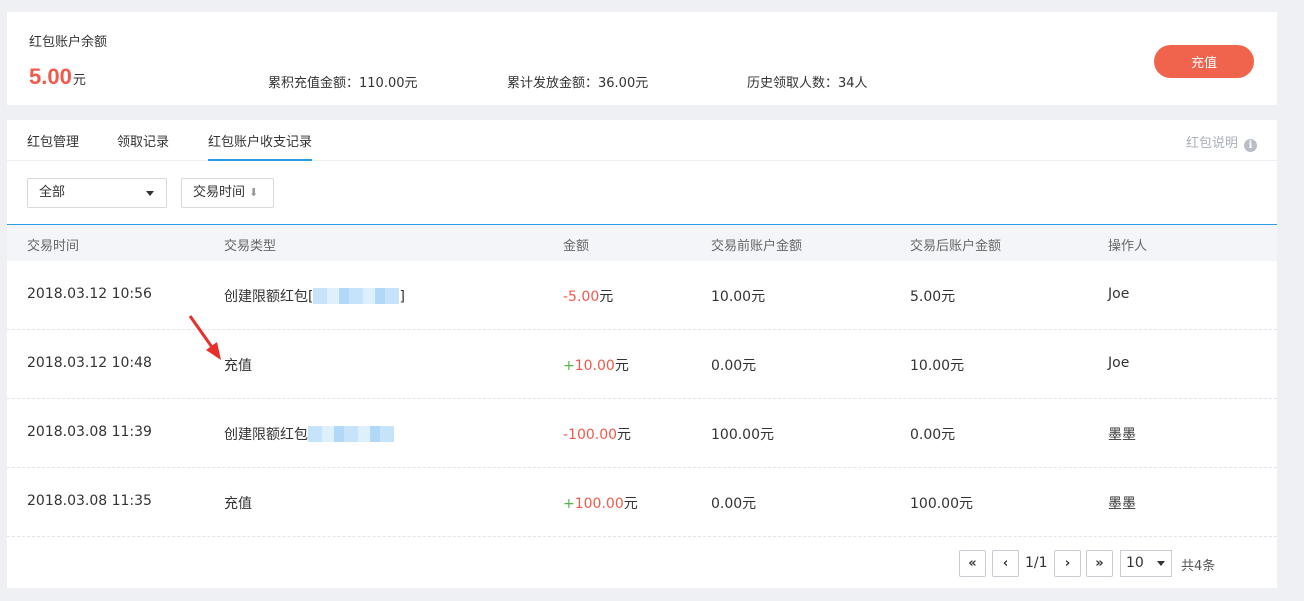  I want to click on page-size-select: 10, so click(1146, 563).